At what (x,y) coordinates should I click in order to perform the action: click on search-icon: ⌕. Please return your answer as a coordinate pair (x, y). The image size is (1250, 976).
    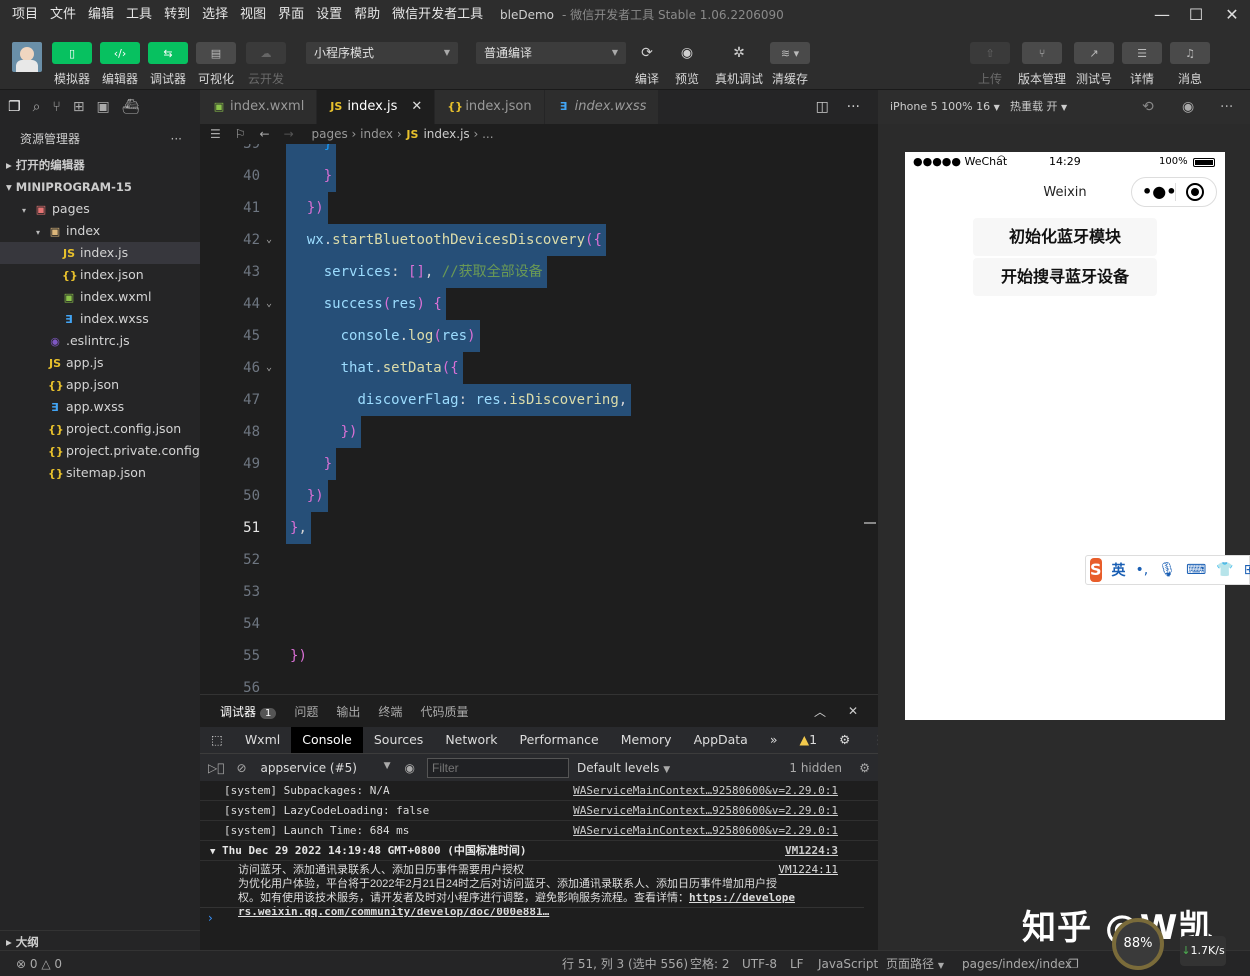
    Looking at the image, I should click on (37, 107).